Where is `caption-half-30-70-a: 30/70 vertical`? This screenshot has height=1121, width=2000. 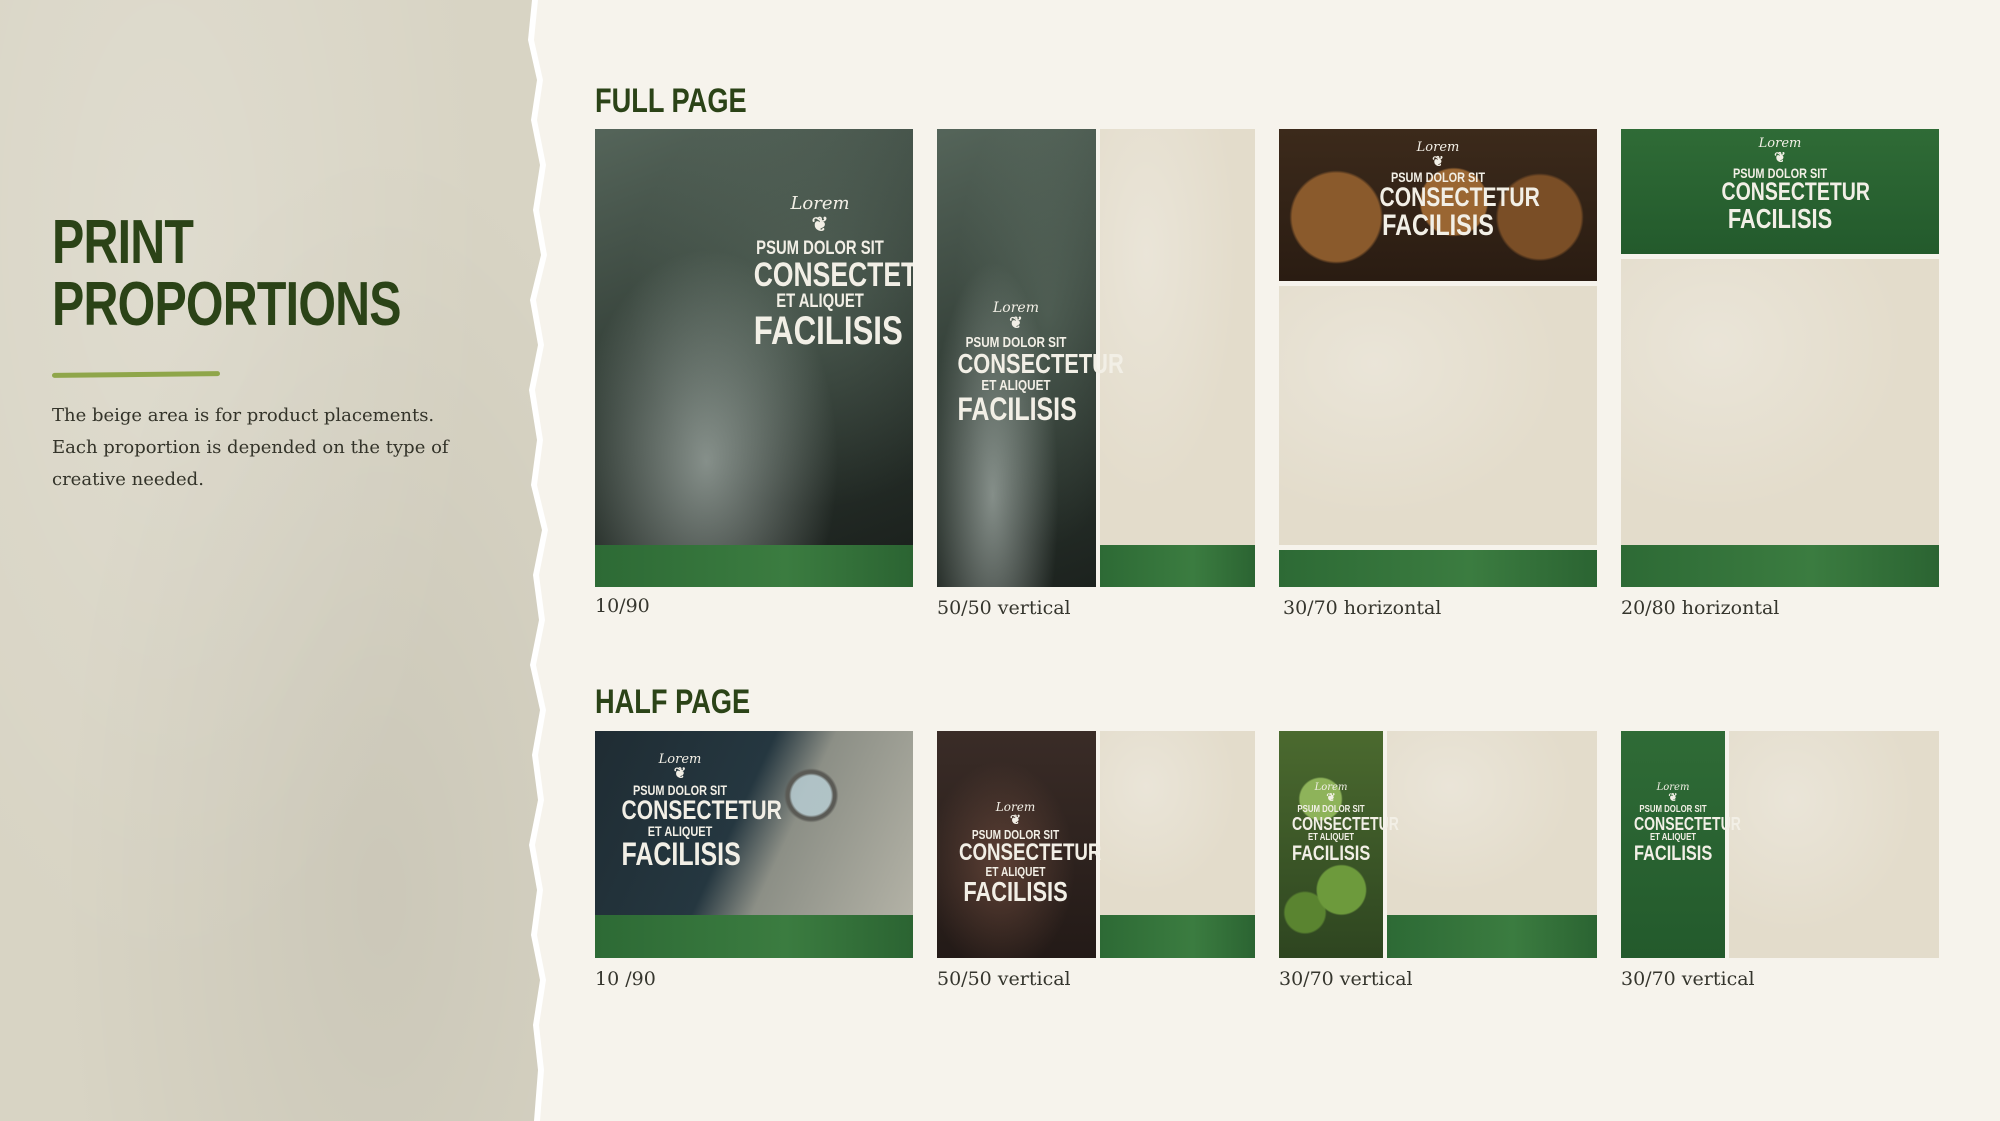 caption-half-30-70-a: 30/70 vertical is located at coordinates (1346, 979).